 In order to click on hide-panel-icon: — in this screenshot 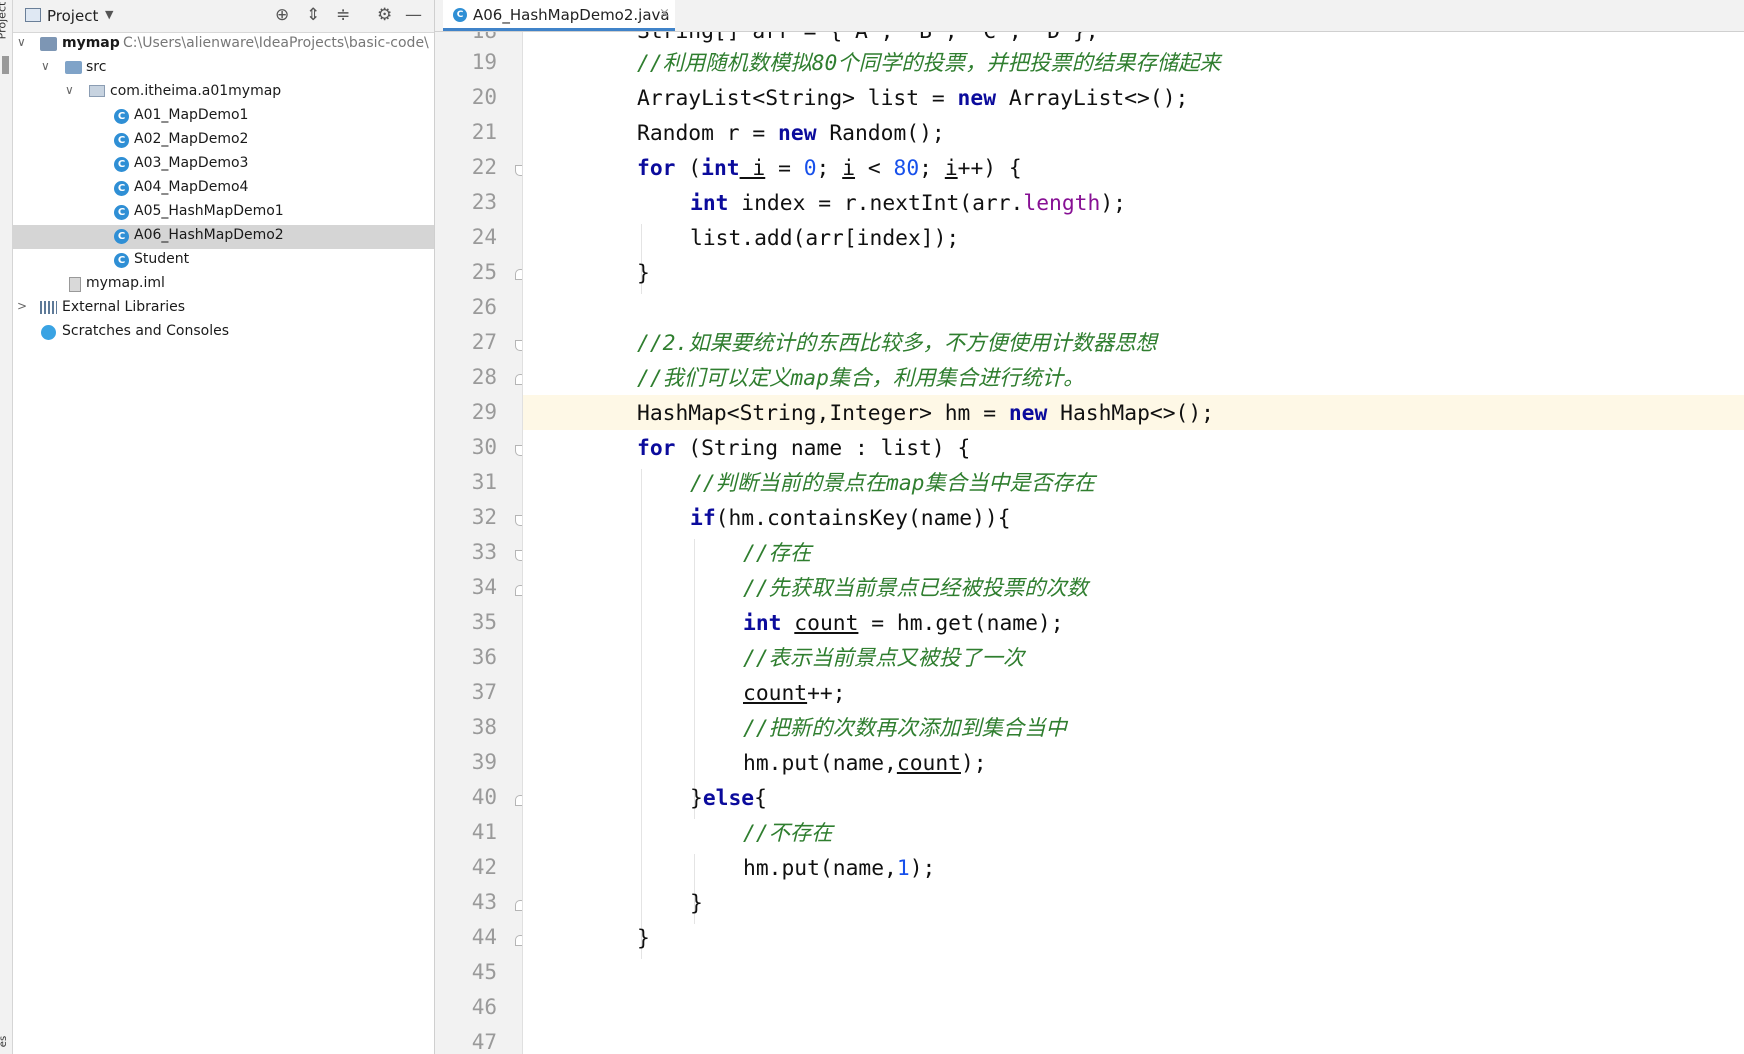, I will do `click(413, 15)`.